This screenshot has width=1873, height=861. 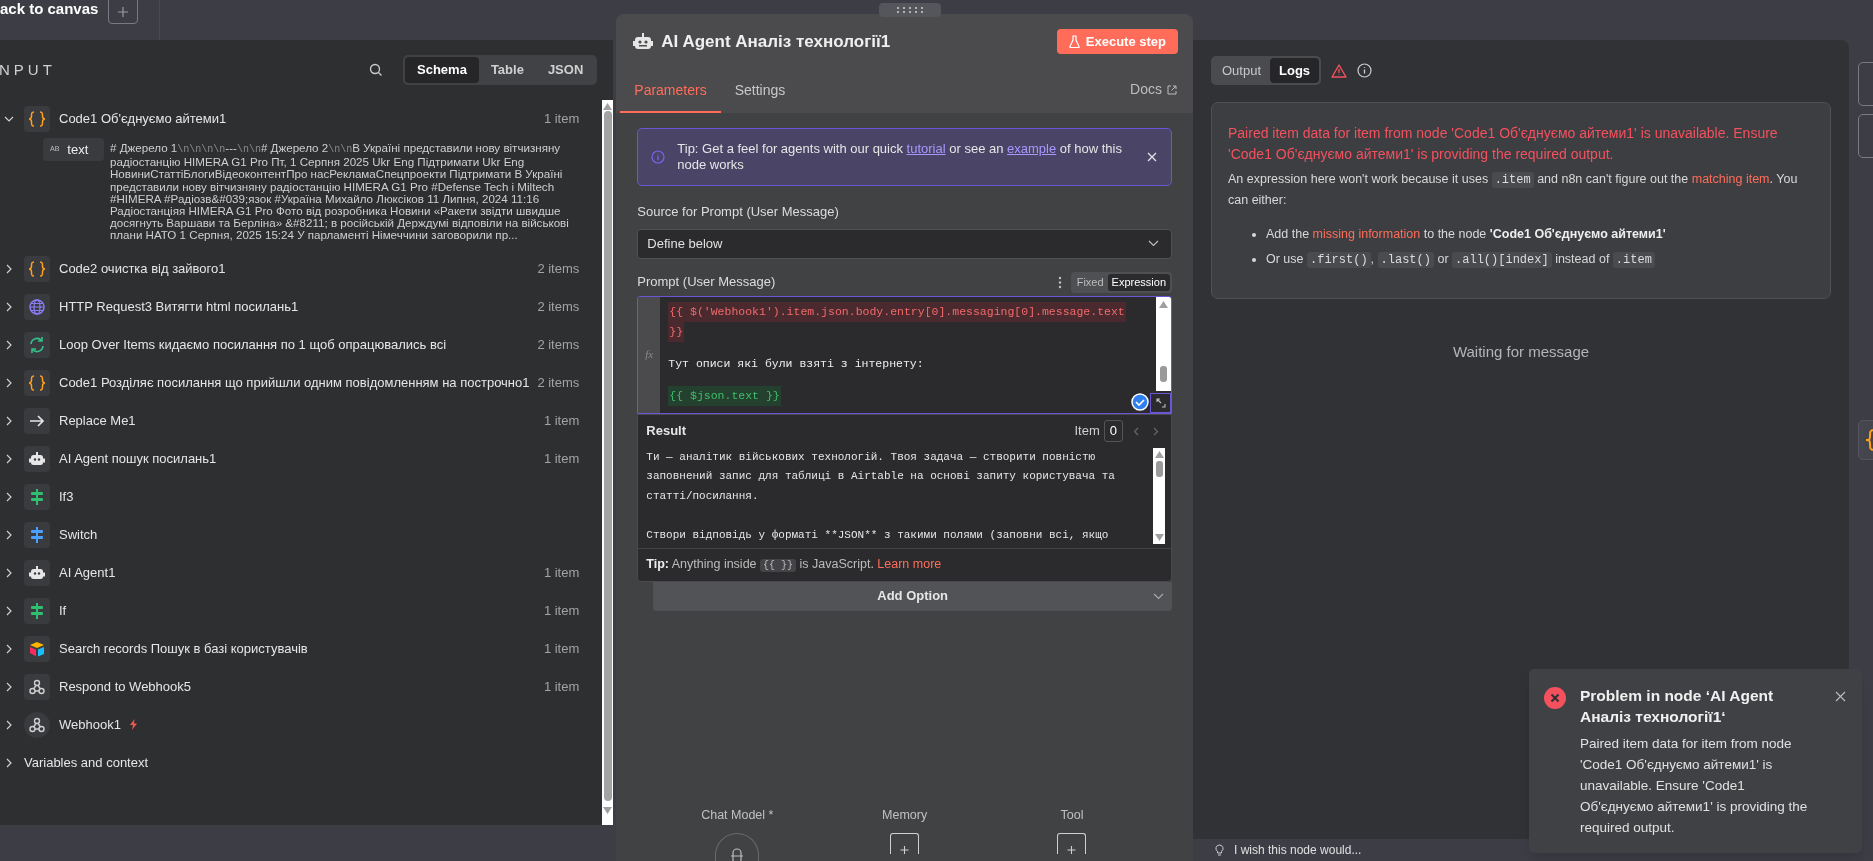 I want to click on link: Learn more, so click(x=909, y=564).